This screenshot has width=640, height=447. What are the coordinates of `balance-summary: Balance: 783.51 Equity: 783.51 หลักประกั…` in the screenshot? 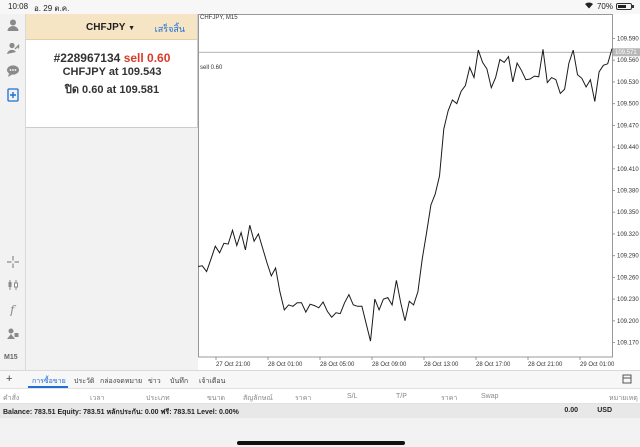 It's located at (121, 412).